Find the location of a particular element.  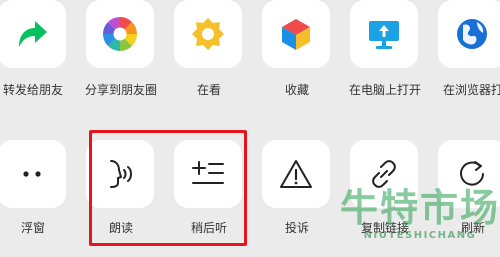

favorites-tile is located at coordinates (296, 34).